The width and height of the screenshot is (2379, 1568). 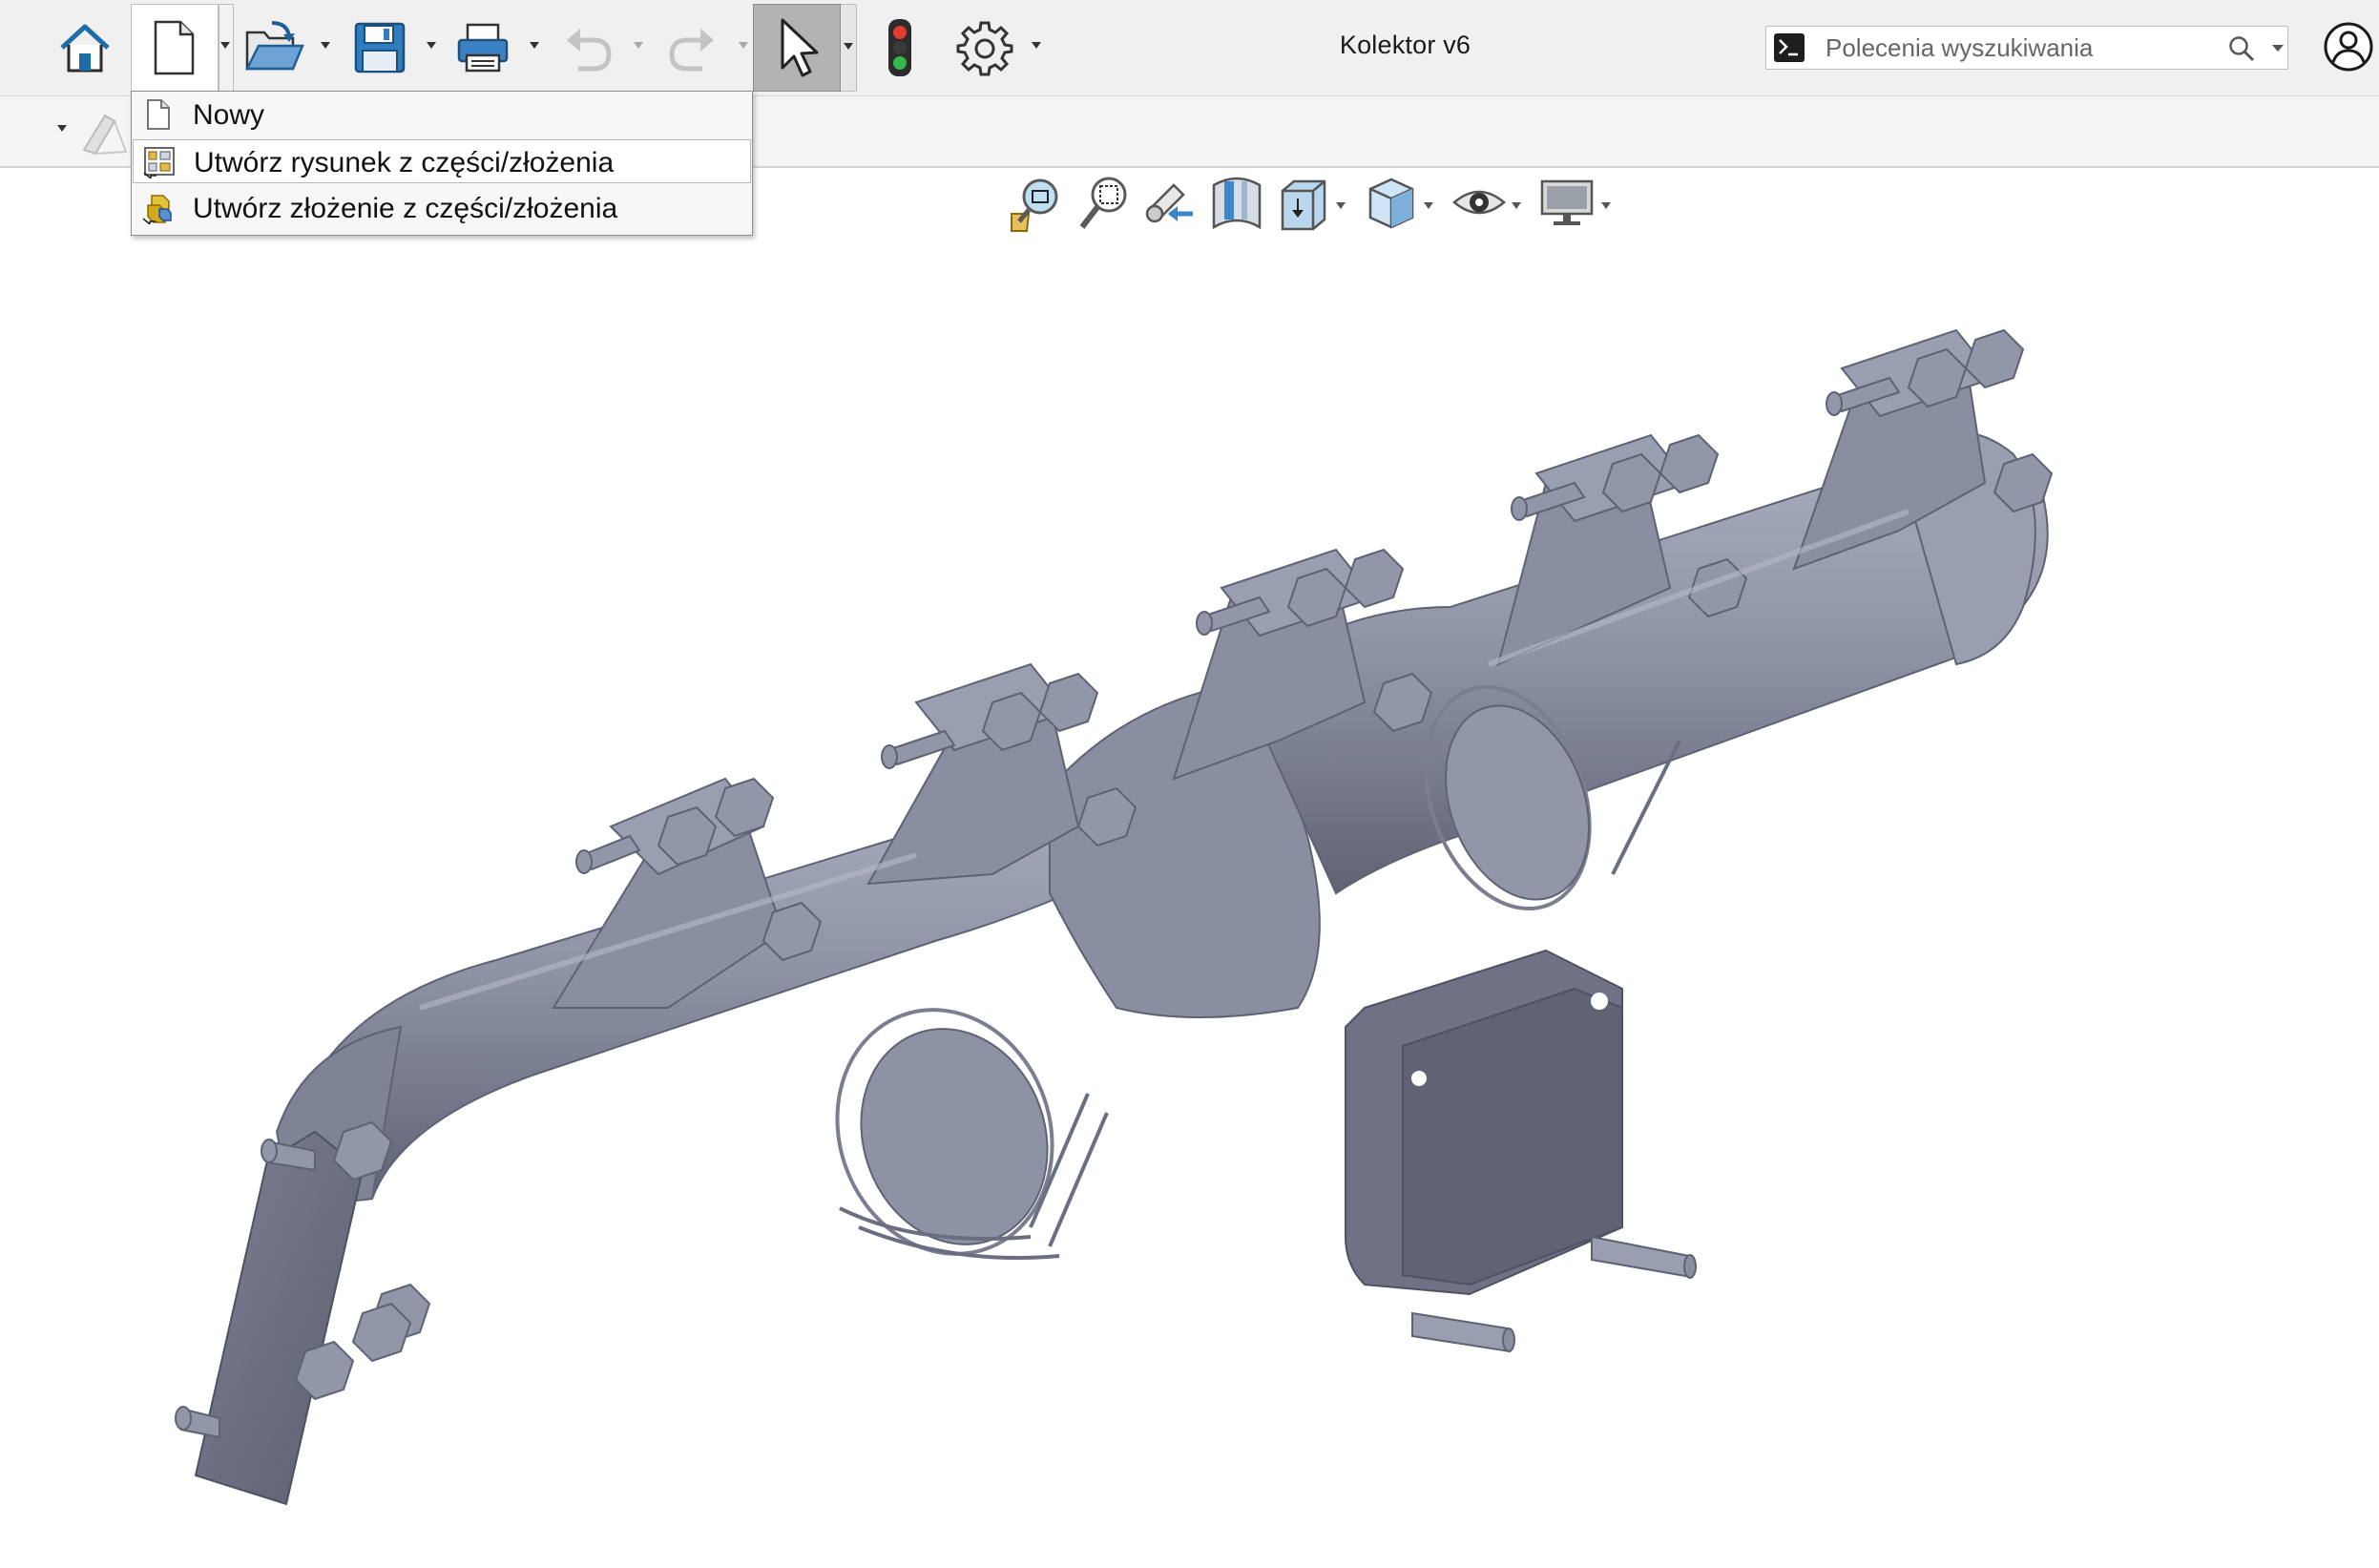 I want to click on user-account-icon, so click(x=2348, y=47).